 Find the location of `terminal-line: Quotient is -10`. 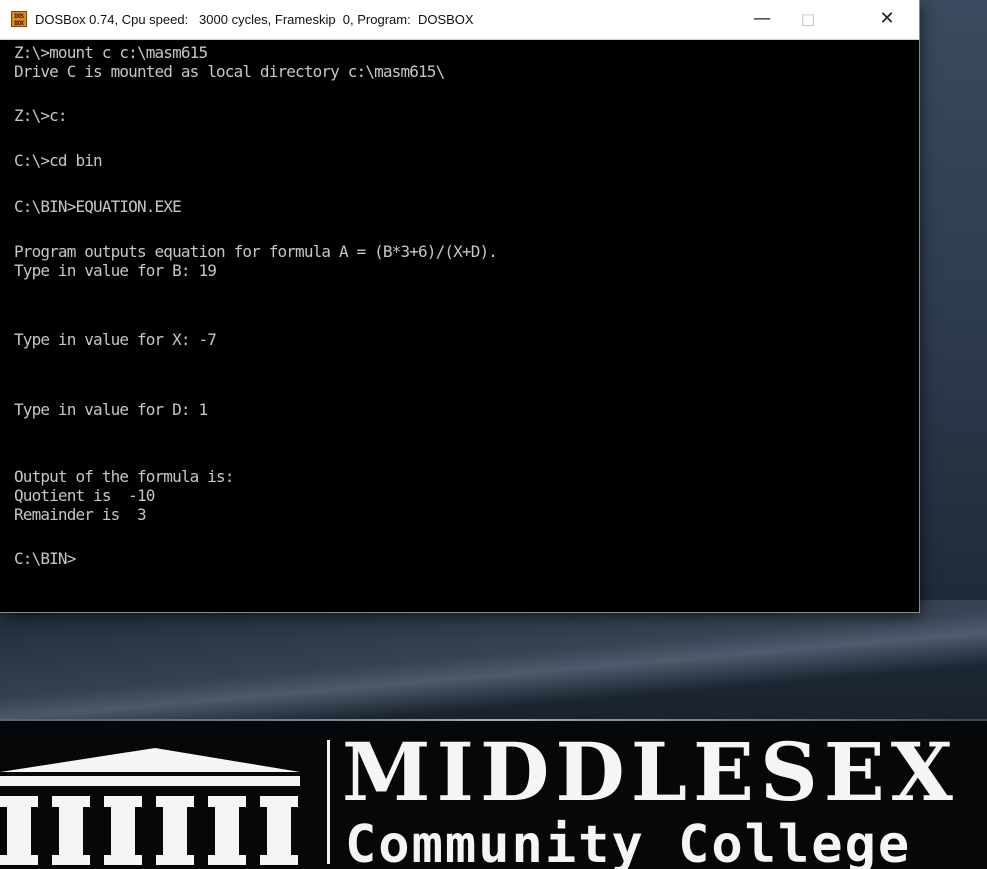

terminal-line: Quotient is -10 is located at coordinates (84, 495).